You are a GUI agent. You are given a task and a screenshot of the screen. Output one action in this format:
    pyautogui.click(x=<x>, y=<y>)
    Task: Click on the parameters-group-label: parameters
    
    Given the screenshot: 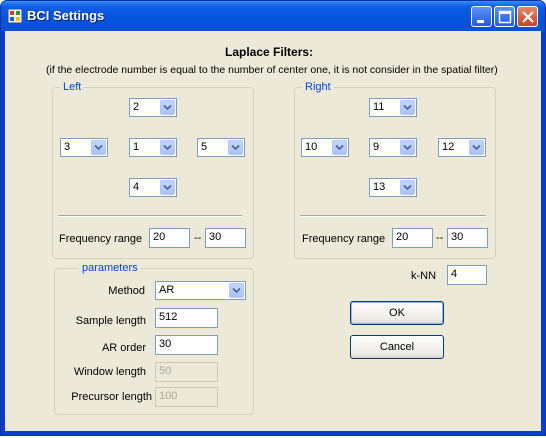 What is the action you would take?
    pyautogui.click(x=110, y=268)
    